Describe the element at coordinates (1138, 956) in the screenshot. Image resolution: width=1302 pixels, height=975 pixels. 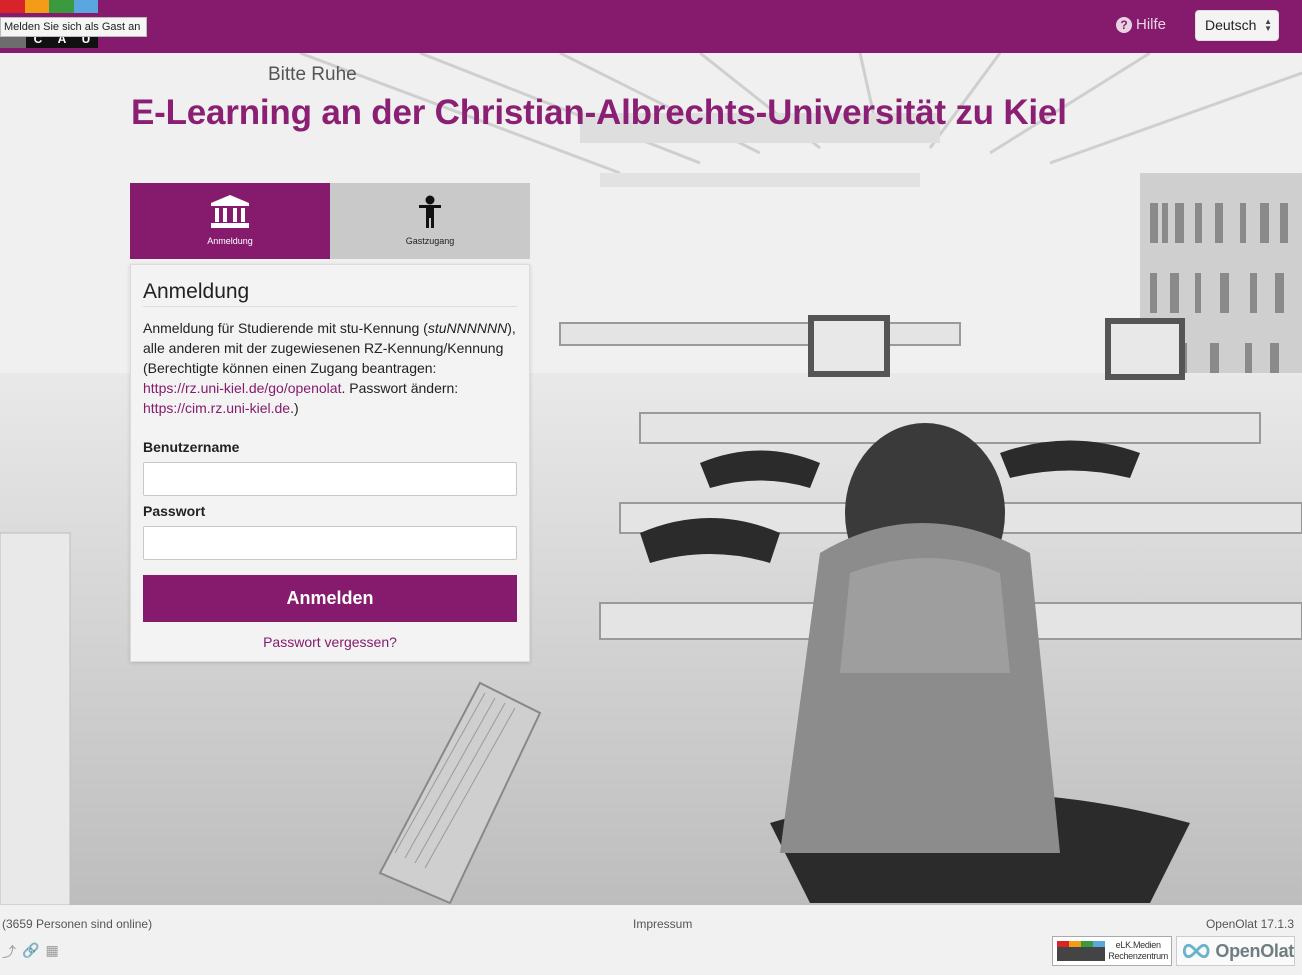
I see `elk-line2: Rechenzentrum` at that location.